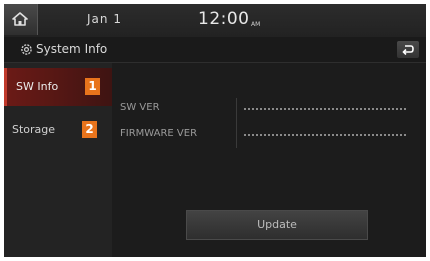 Image resolution: width=430 pixels, height=261 pixels. What do you see at coordinates (215, 50) in the screenshot?
I see `title-bar: System Info` at bounding box center [215, 50].